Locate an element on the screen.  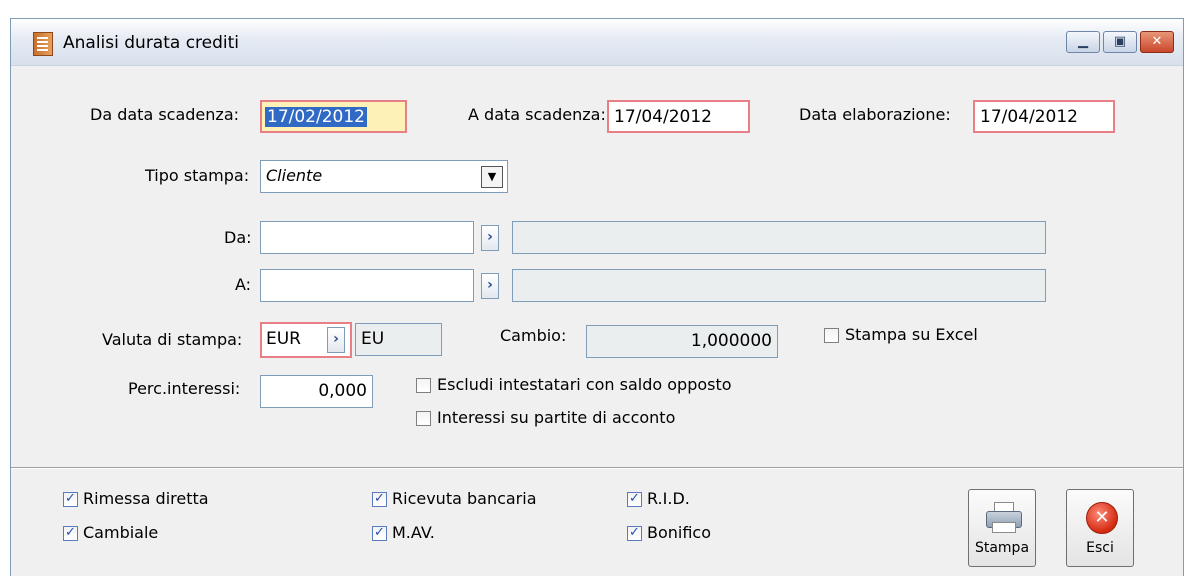
a-description-field is located at coordinates (779, 285).